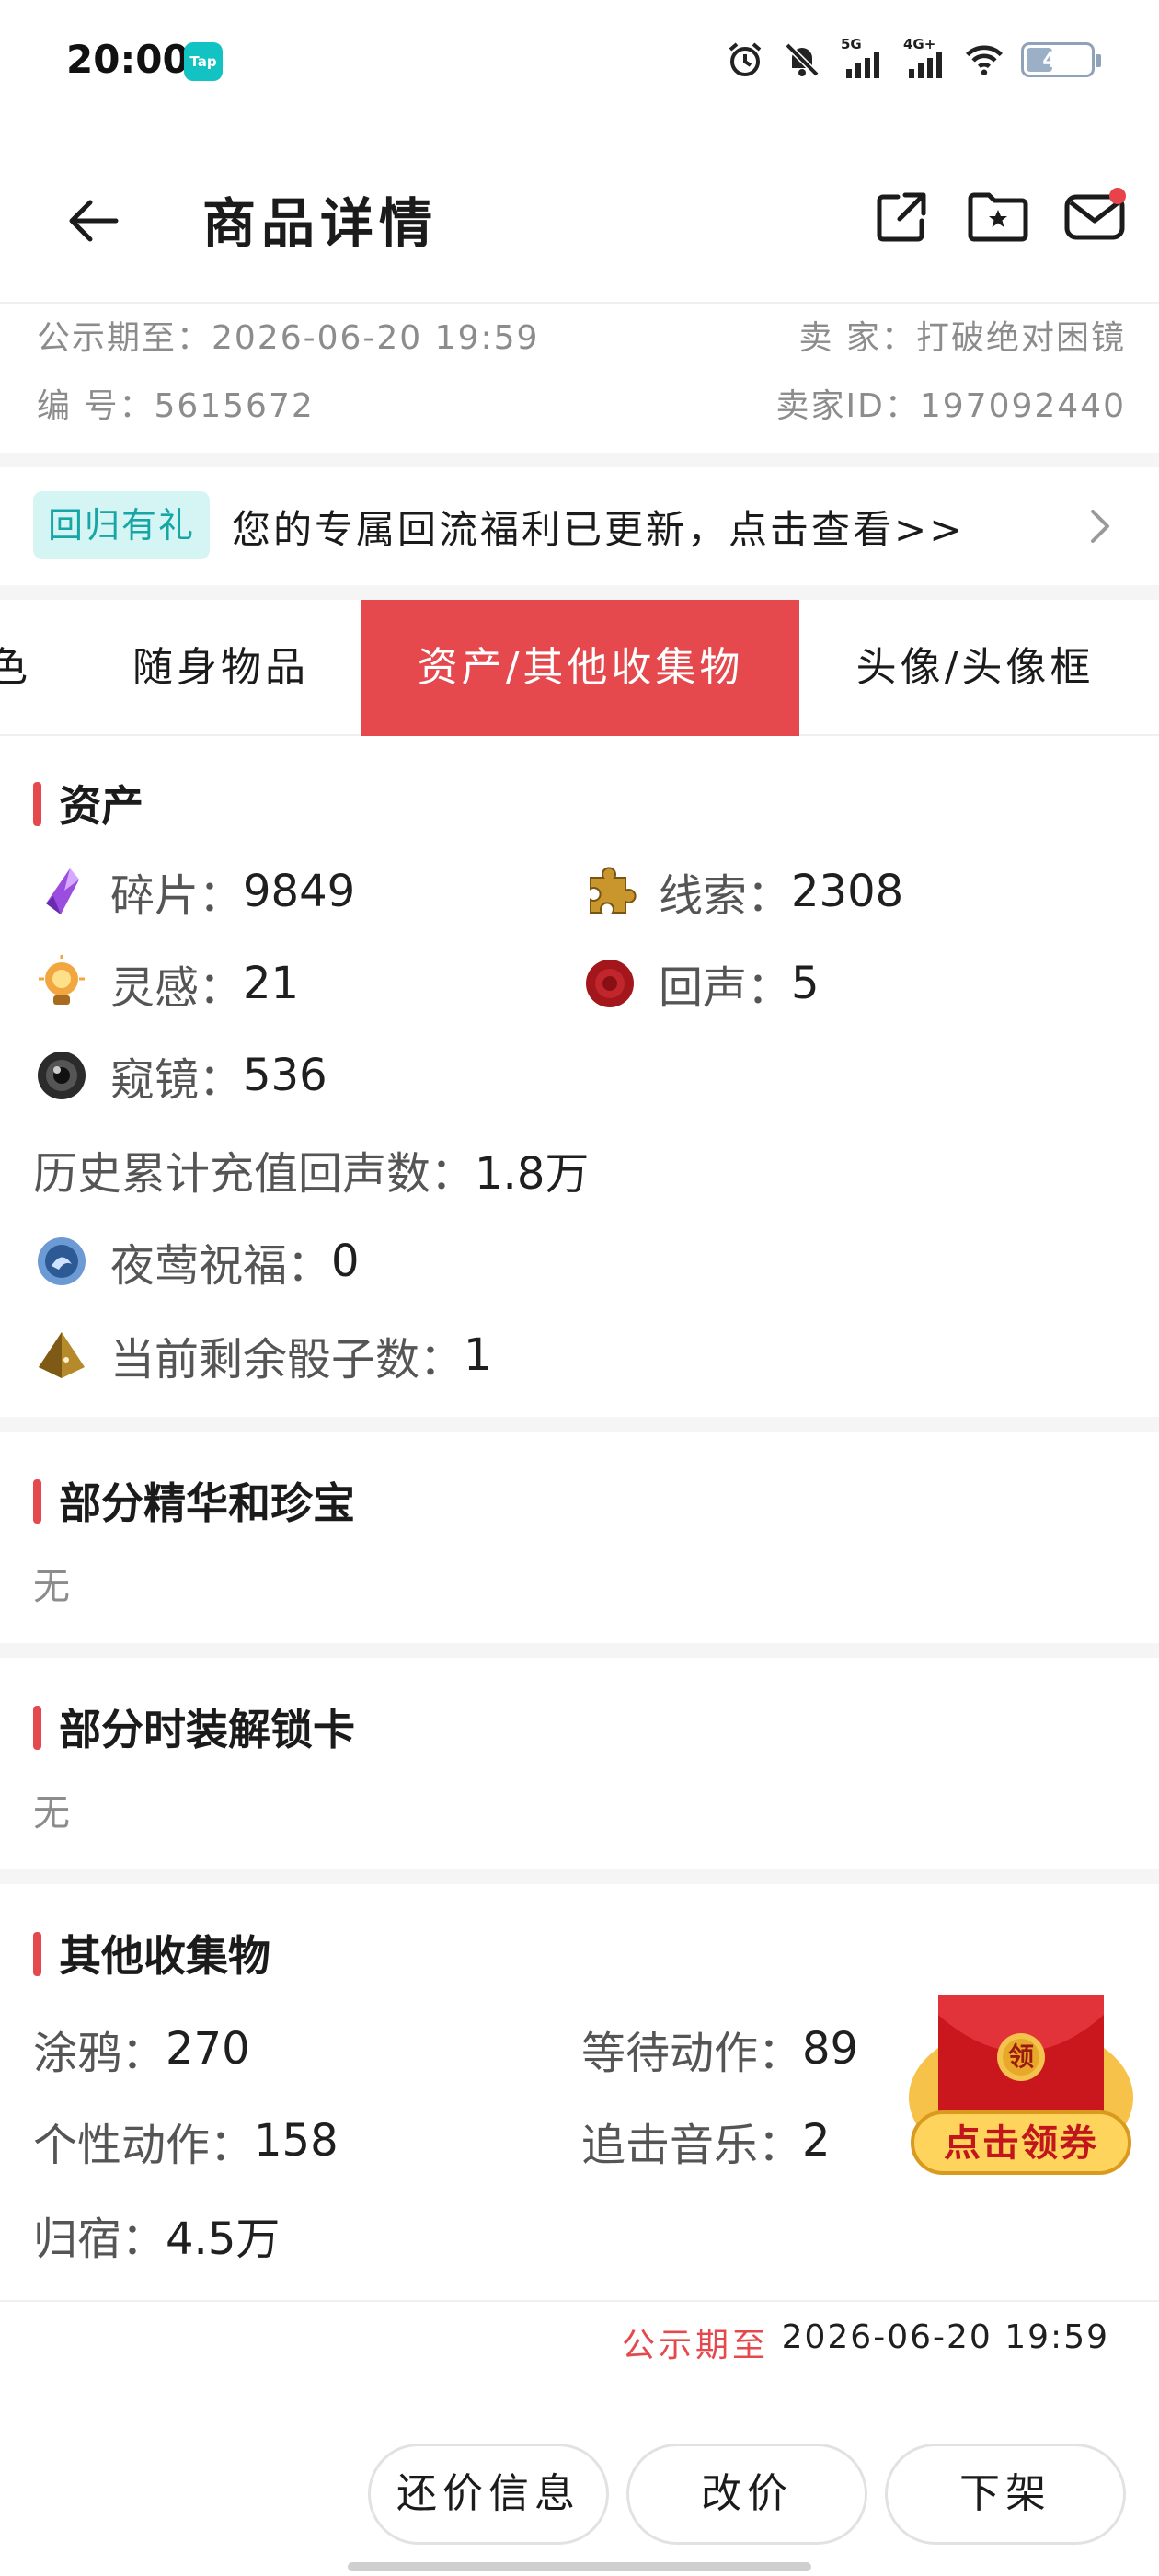 This screenshot has height=2576, width=1159. I want to click on publicity-date: 2026-06-20 19:59, so click(945, 2337).